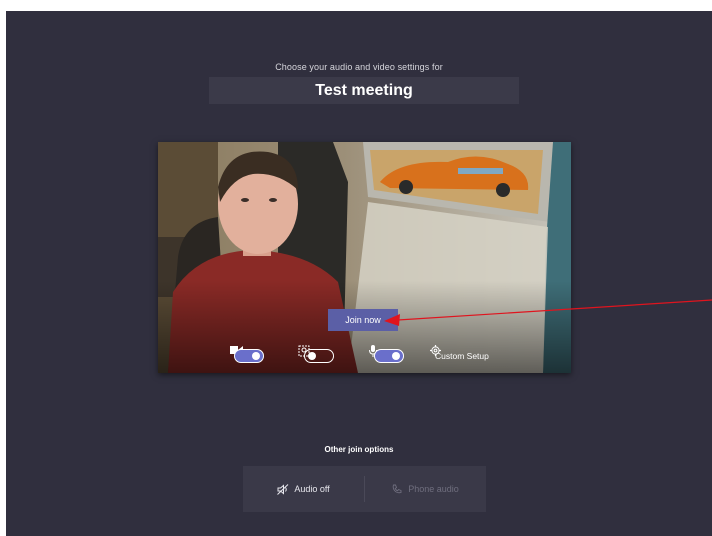 Image resolution: width=712 pixels, height=536 pixels. What do you see at coordinates (364, 90) in the screenshot?
I see `meeting-title: Test meeting` at bounding box center [364, 90].